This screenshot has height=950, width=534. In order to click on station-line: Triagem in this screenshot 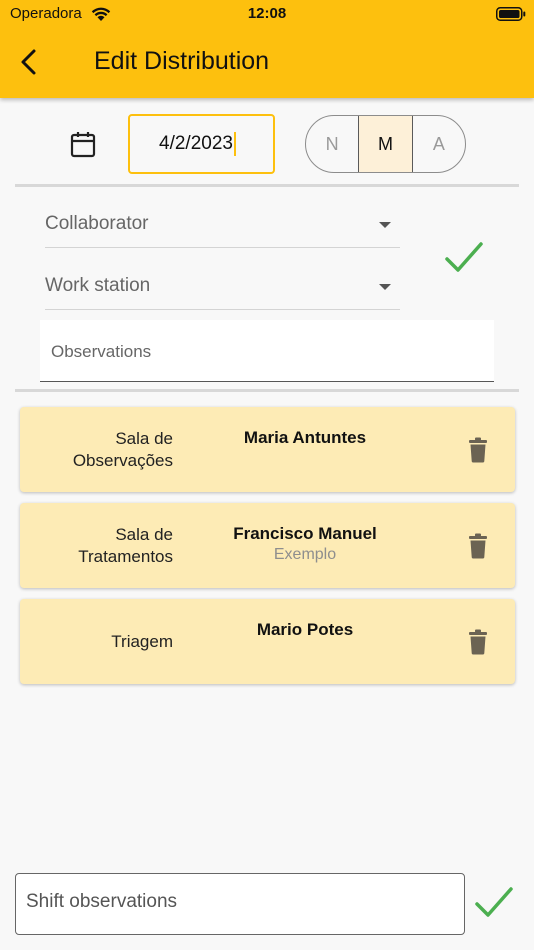, I will do `click(142, 641)`.